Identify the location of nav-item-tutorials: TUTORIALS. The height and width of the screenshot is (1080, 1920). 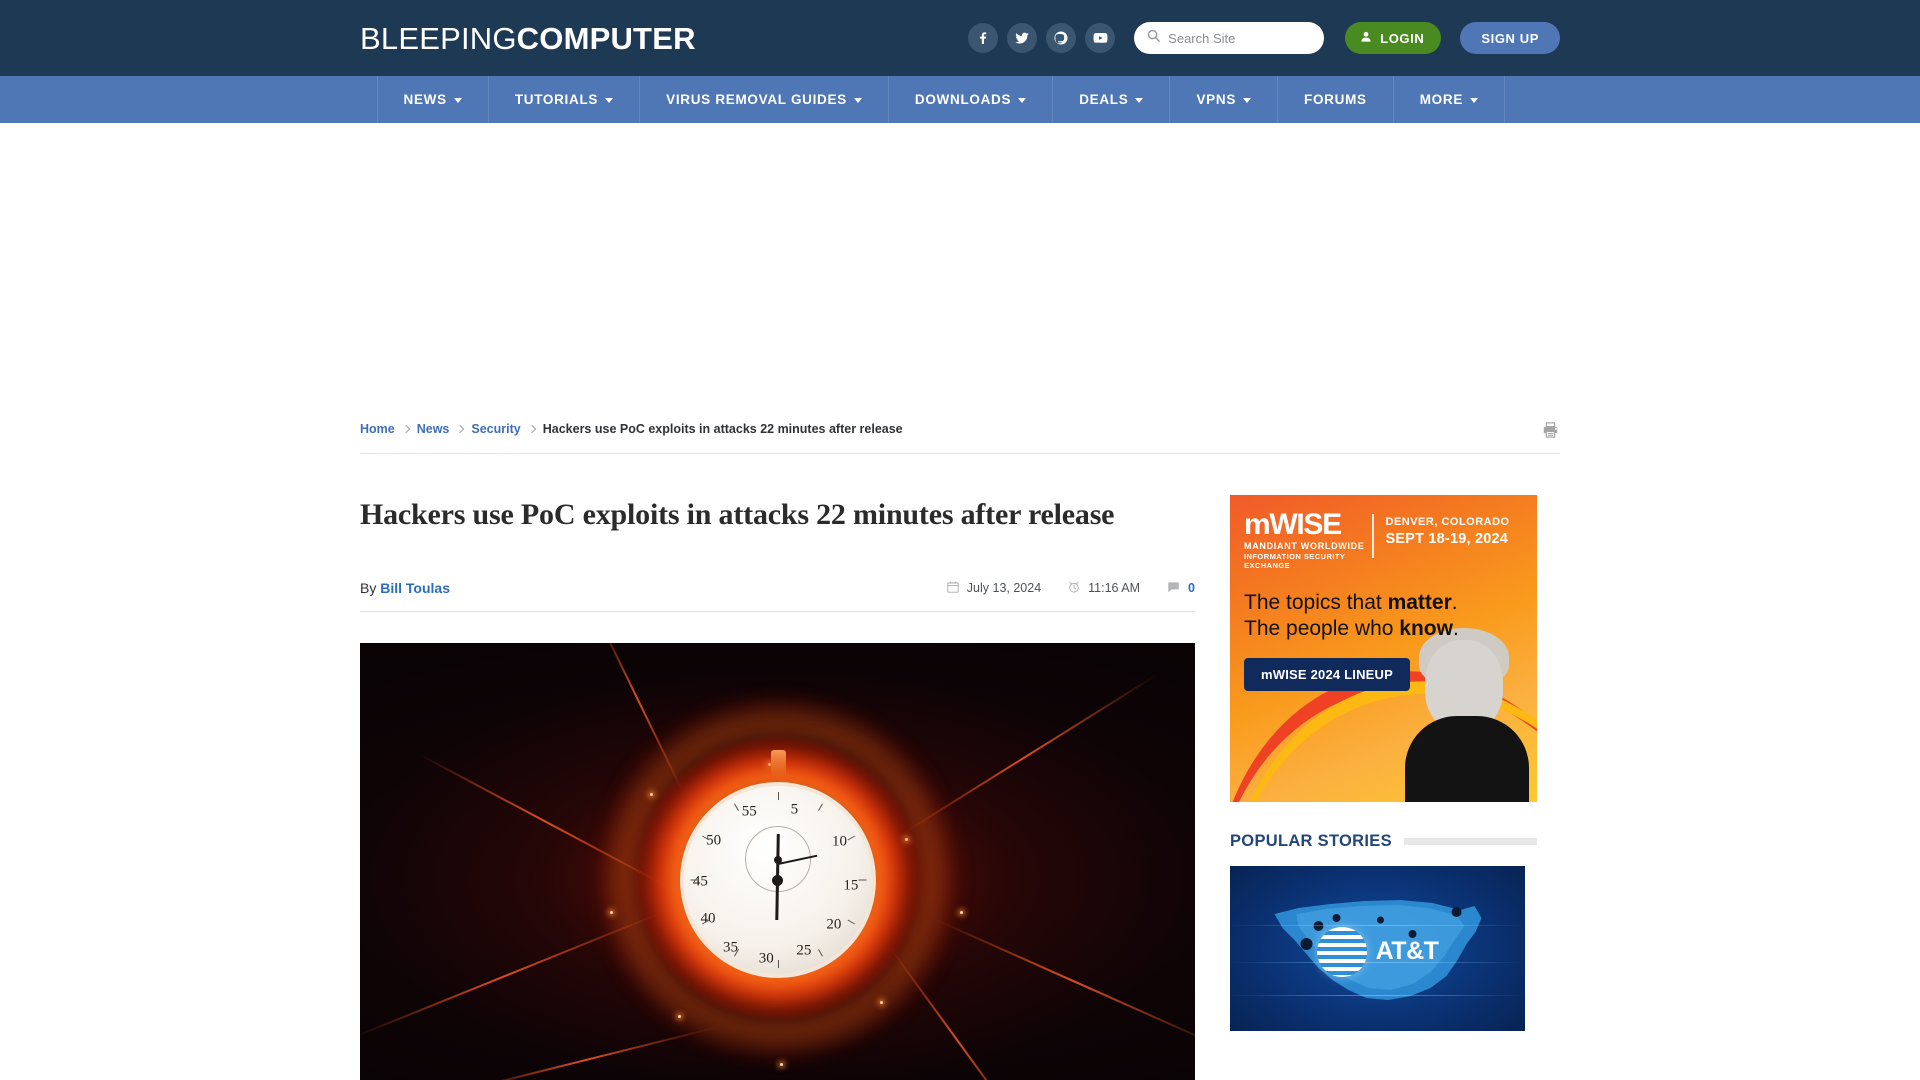
(565, 99).